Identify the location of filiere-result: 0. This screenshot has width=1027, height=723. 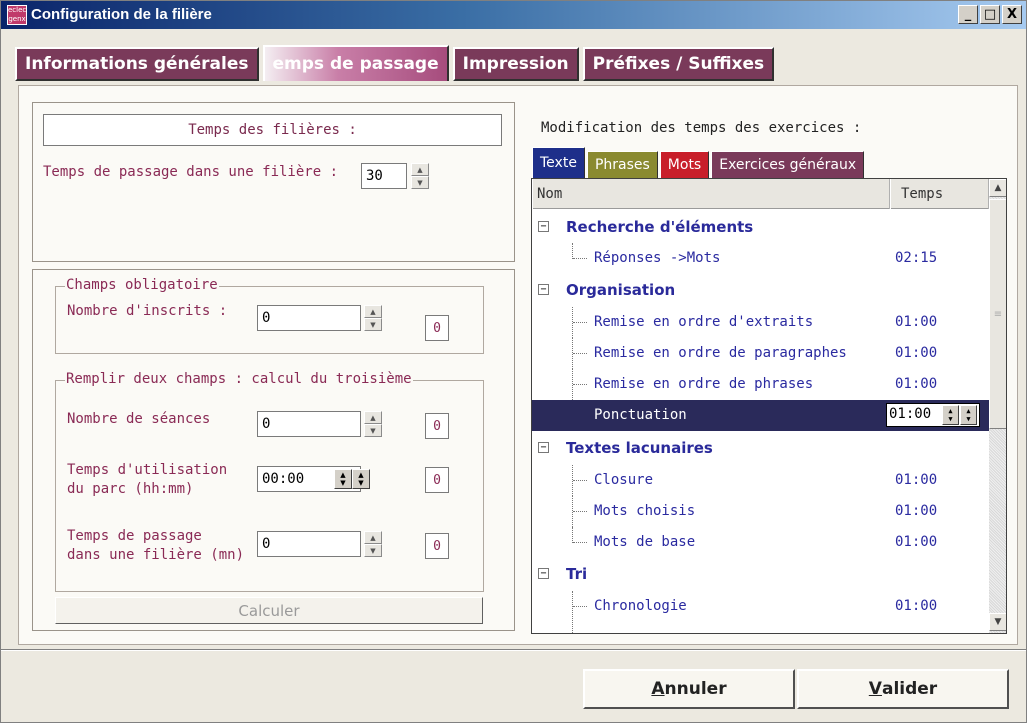
(437, 546).